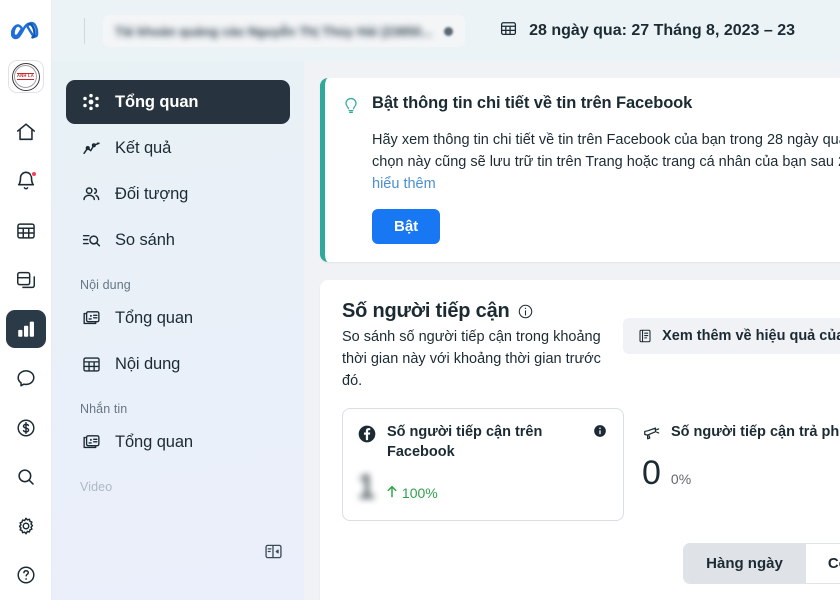 The width and height of the screenshot is (840, 600). What do you see at coordinates (273, 551) in the screenshot?
I see `collapse-panel-icon` at bounding box center [273, 551].